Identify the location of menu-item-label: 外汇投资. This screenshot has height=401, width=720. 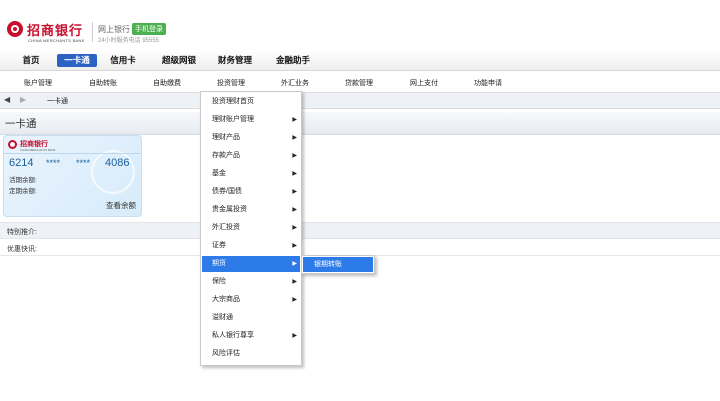
(226, 227).